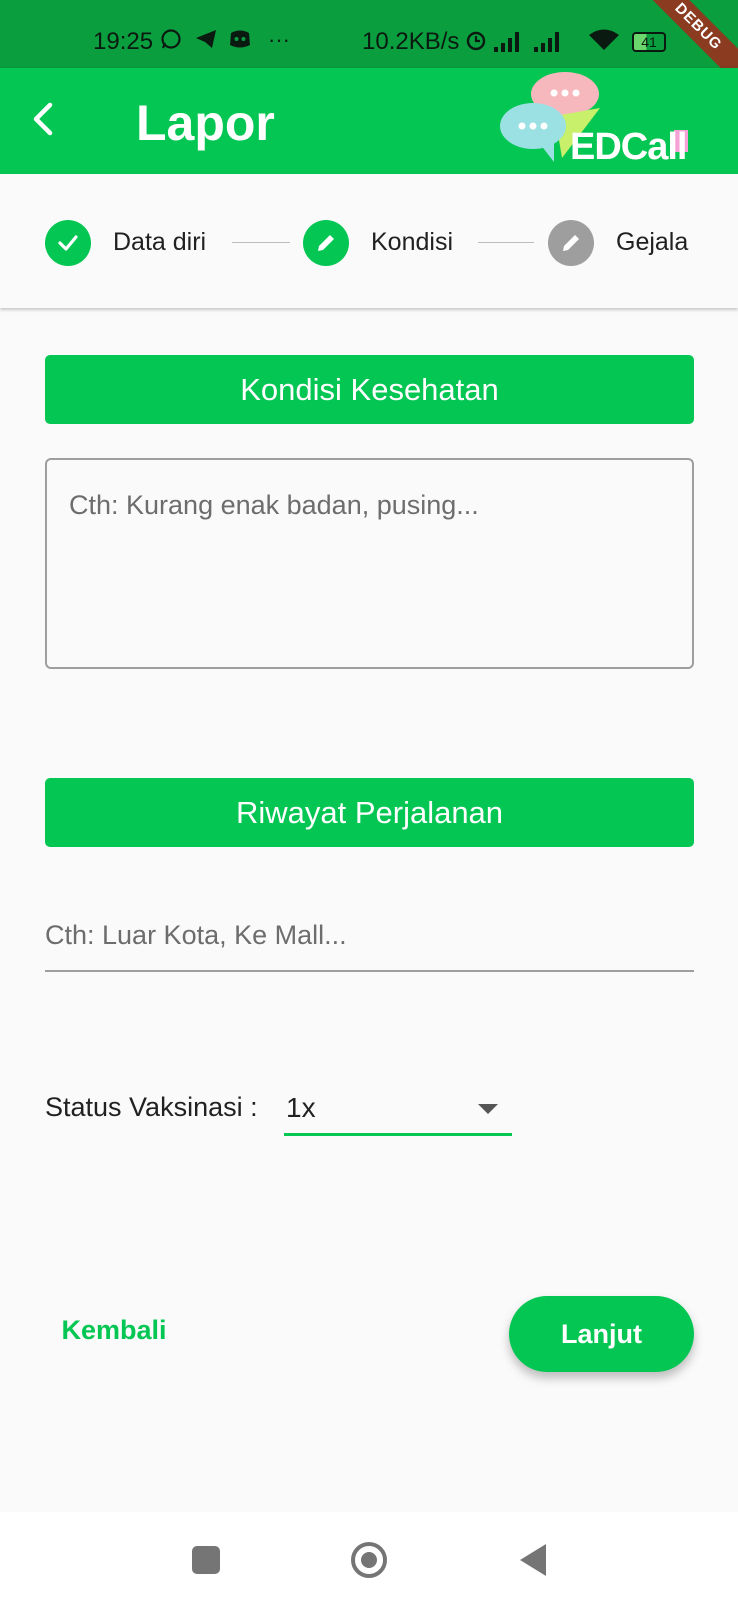 This screenshot has width=738, height=1600. What do you see at coordinates (301, 1107) in the screenshot?
I see `vaccination-status-value: 1x` at bounding box center [301, 1107].